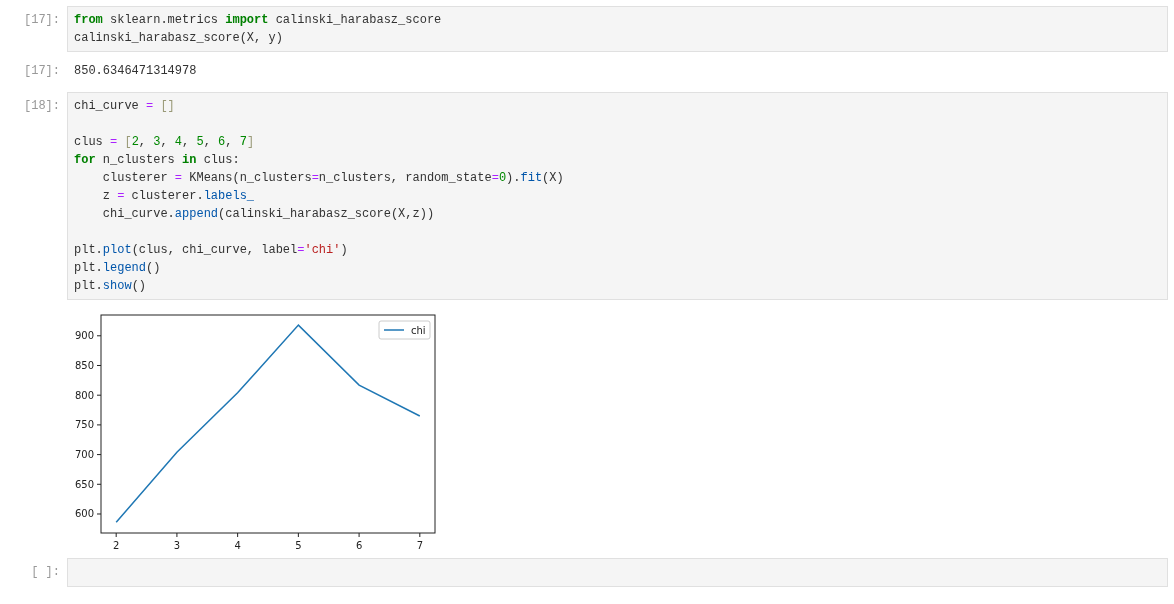 This screenshot has height=604, width=1174. Describe the element at coordinates (84, 455) in the screenshot. I see `y-tick-label: 700` at that location.